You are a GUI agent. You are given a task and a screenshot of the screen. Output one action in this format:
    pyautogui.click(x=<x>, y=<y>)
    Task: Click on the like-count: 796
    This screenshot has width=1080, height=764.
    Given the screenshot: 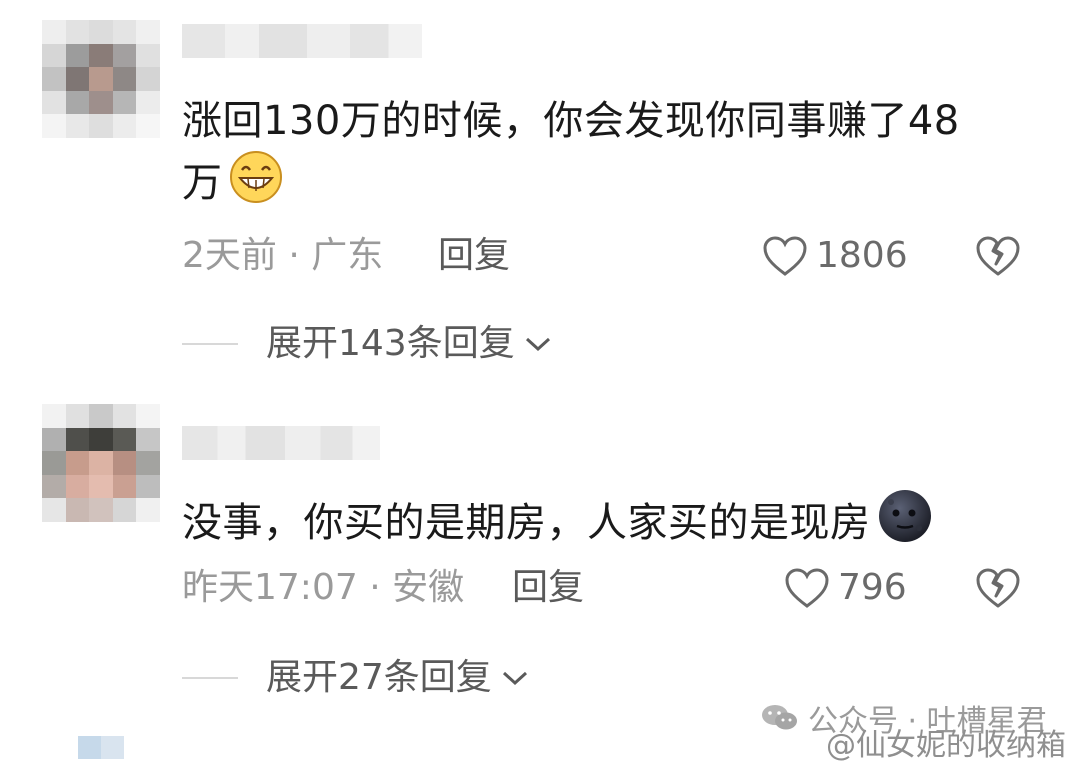 What is the action you would take?
    pyautogui.click(x=872, y=587)
    